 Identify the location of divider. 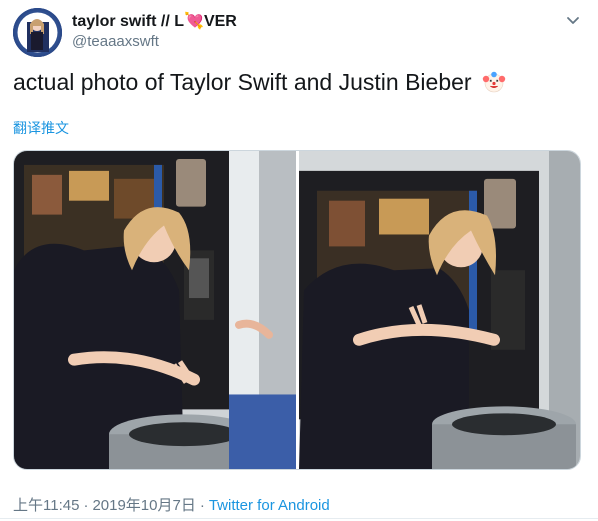
(299, 518).